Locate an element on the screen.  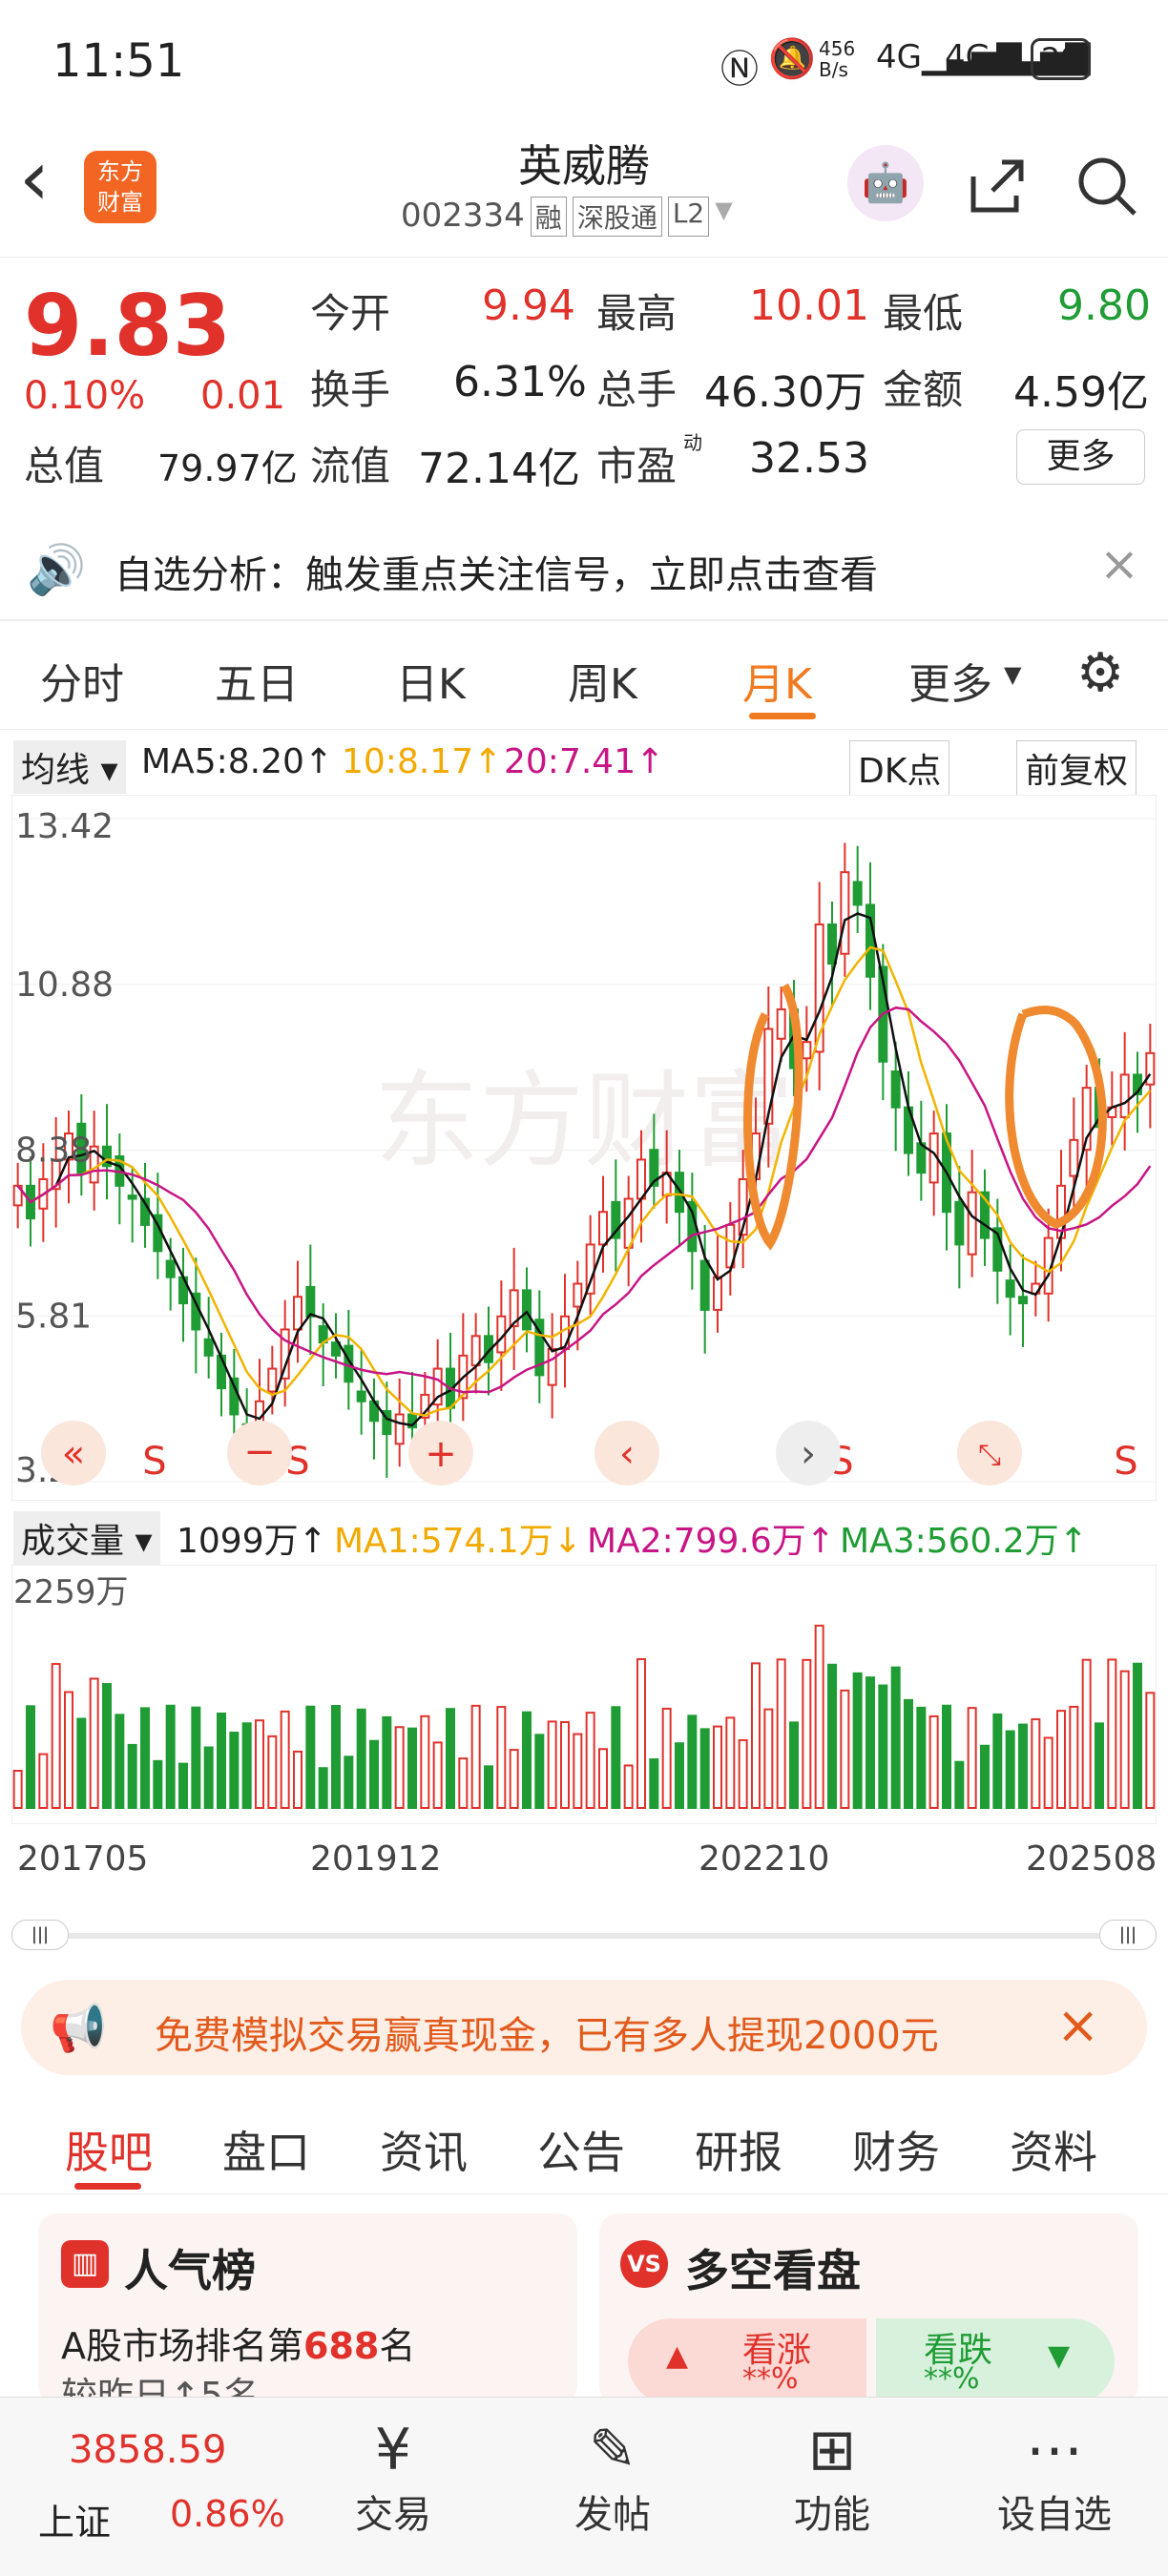
adjust-button: 前复权 is located at coordinates (1076, 768).